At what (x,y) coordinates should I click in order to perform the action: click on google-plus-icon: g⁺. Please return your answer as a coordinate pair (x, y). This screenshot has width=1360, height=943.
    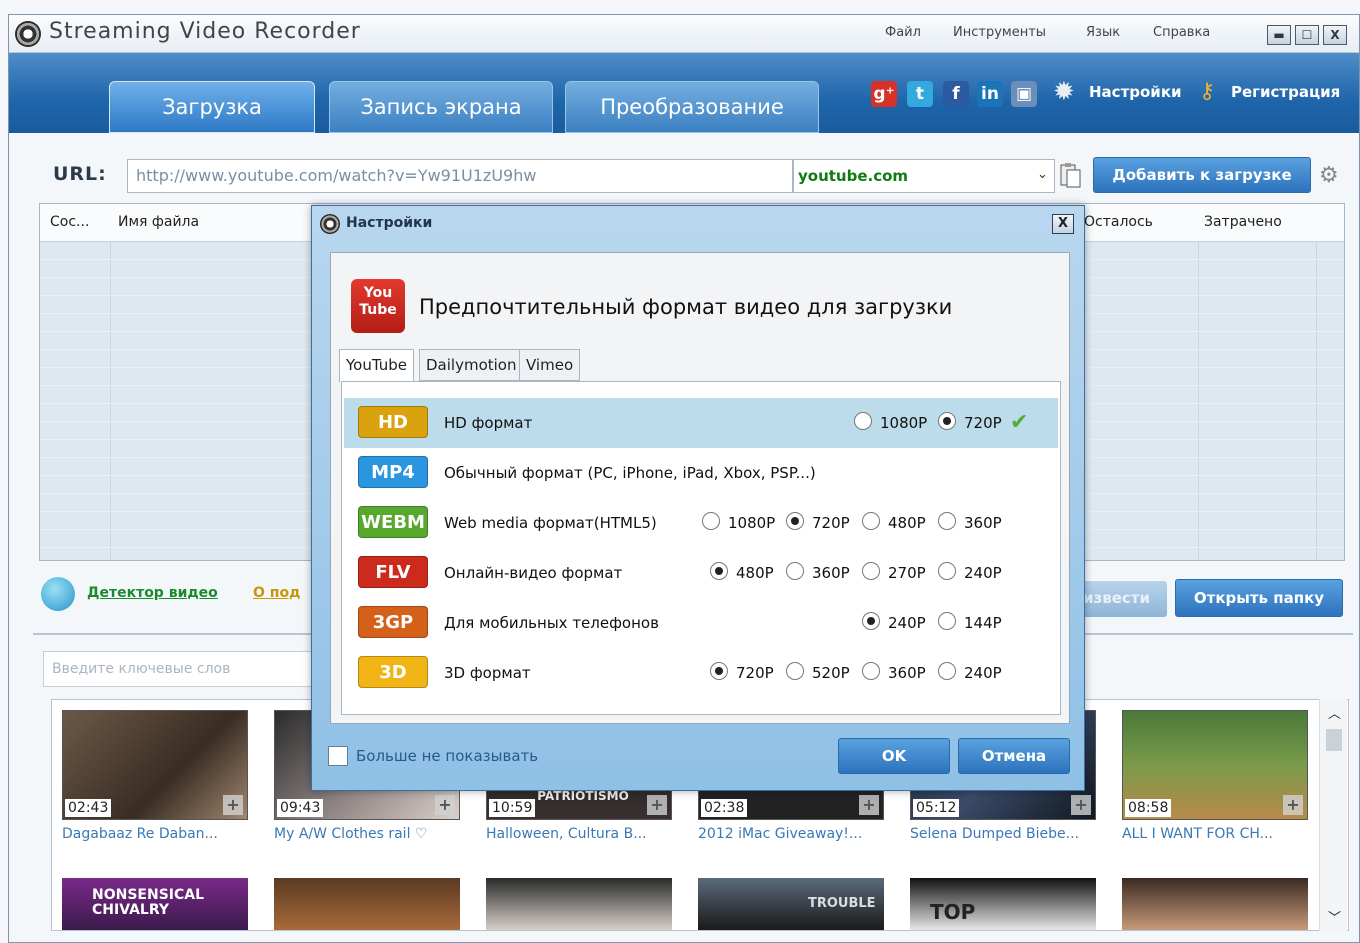
    Looking at the image, I should click on (884, 94).